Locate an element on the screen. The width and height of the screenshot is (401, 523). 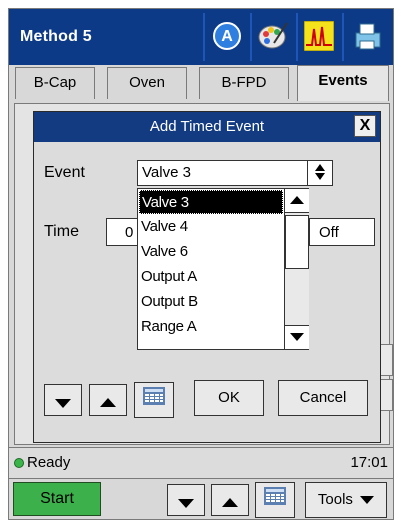
list-item: Valve 6 is located at coordinates (211, 252).